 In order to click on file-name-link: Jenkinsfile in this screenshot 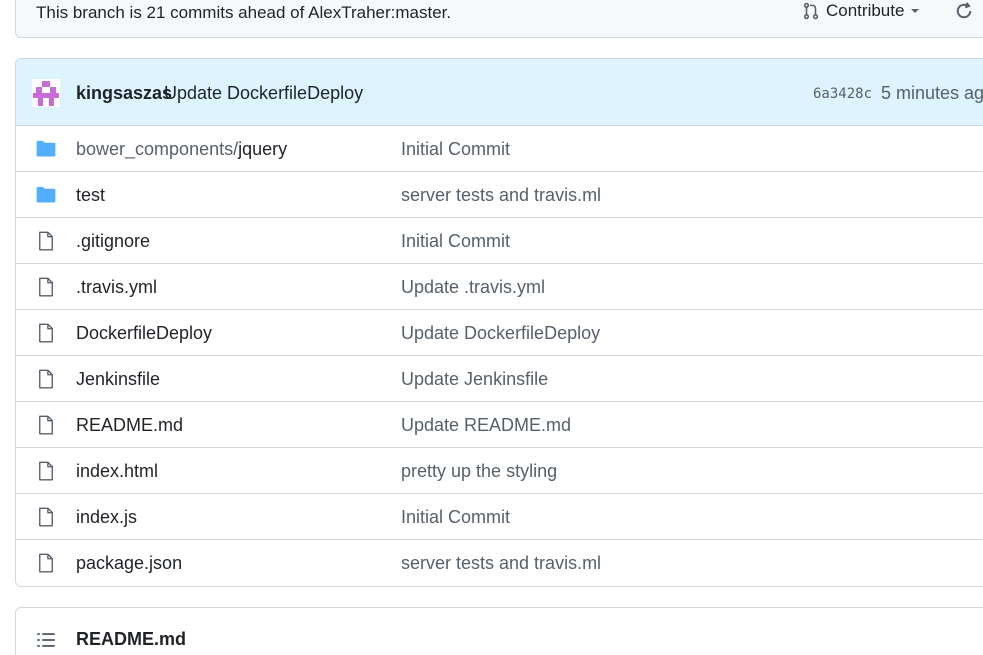, I will do `click(118, 379)`.